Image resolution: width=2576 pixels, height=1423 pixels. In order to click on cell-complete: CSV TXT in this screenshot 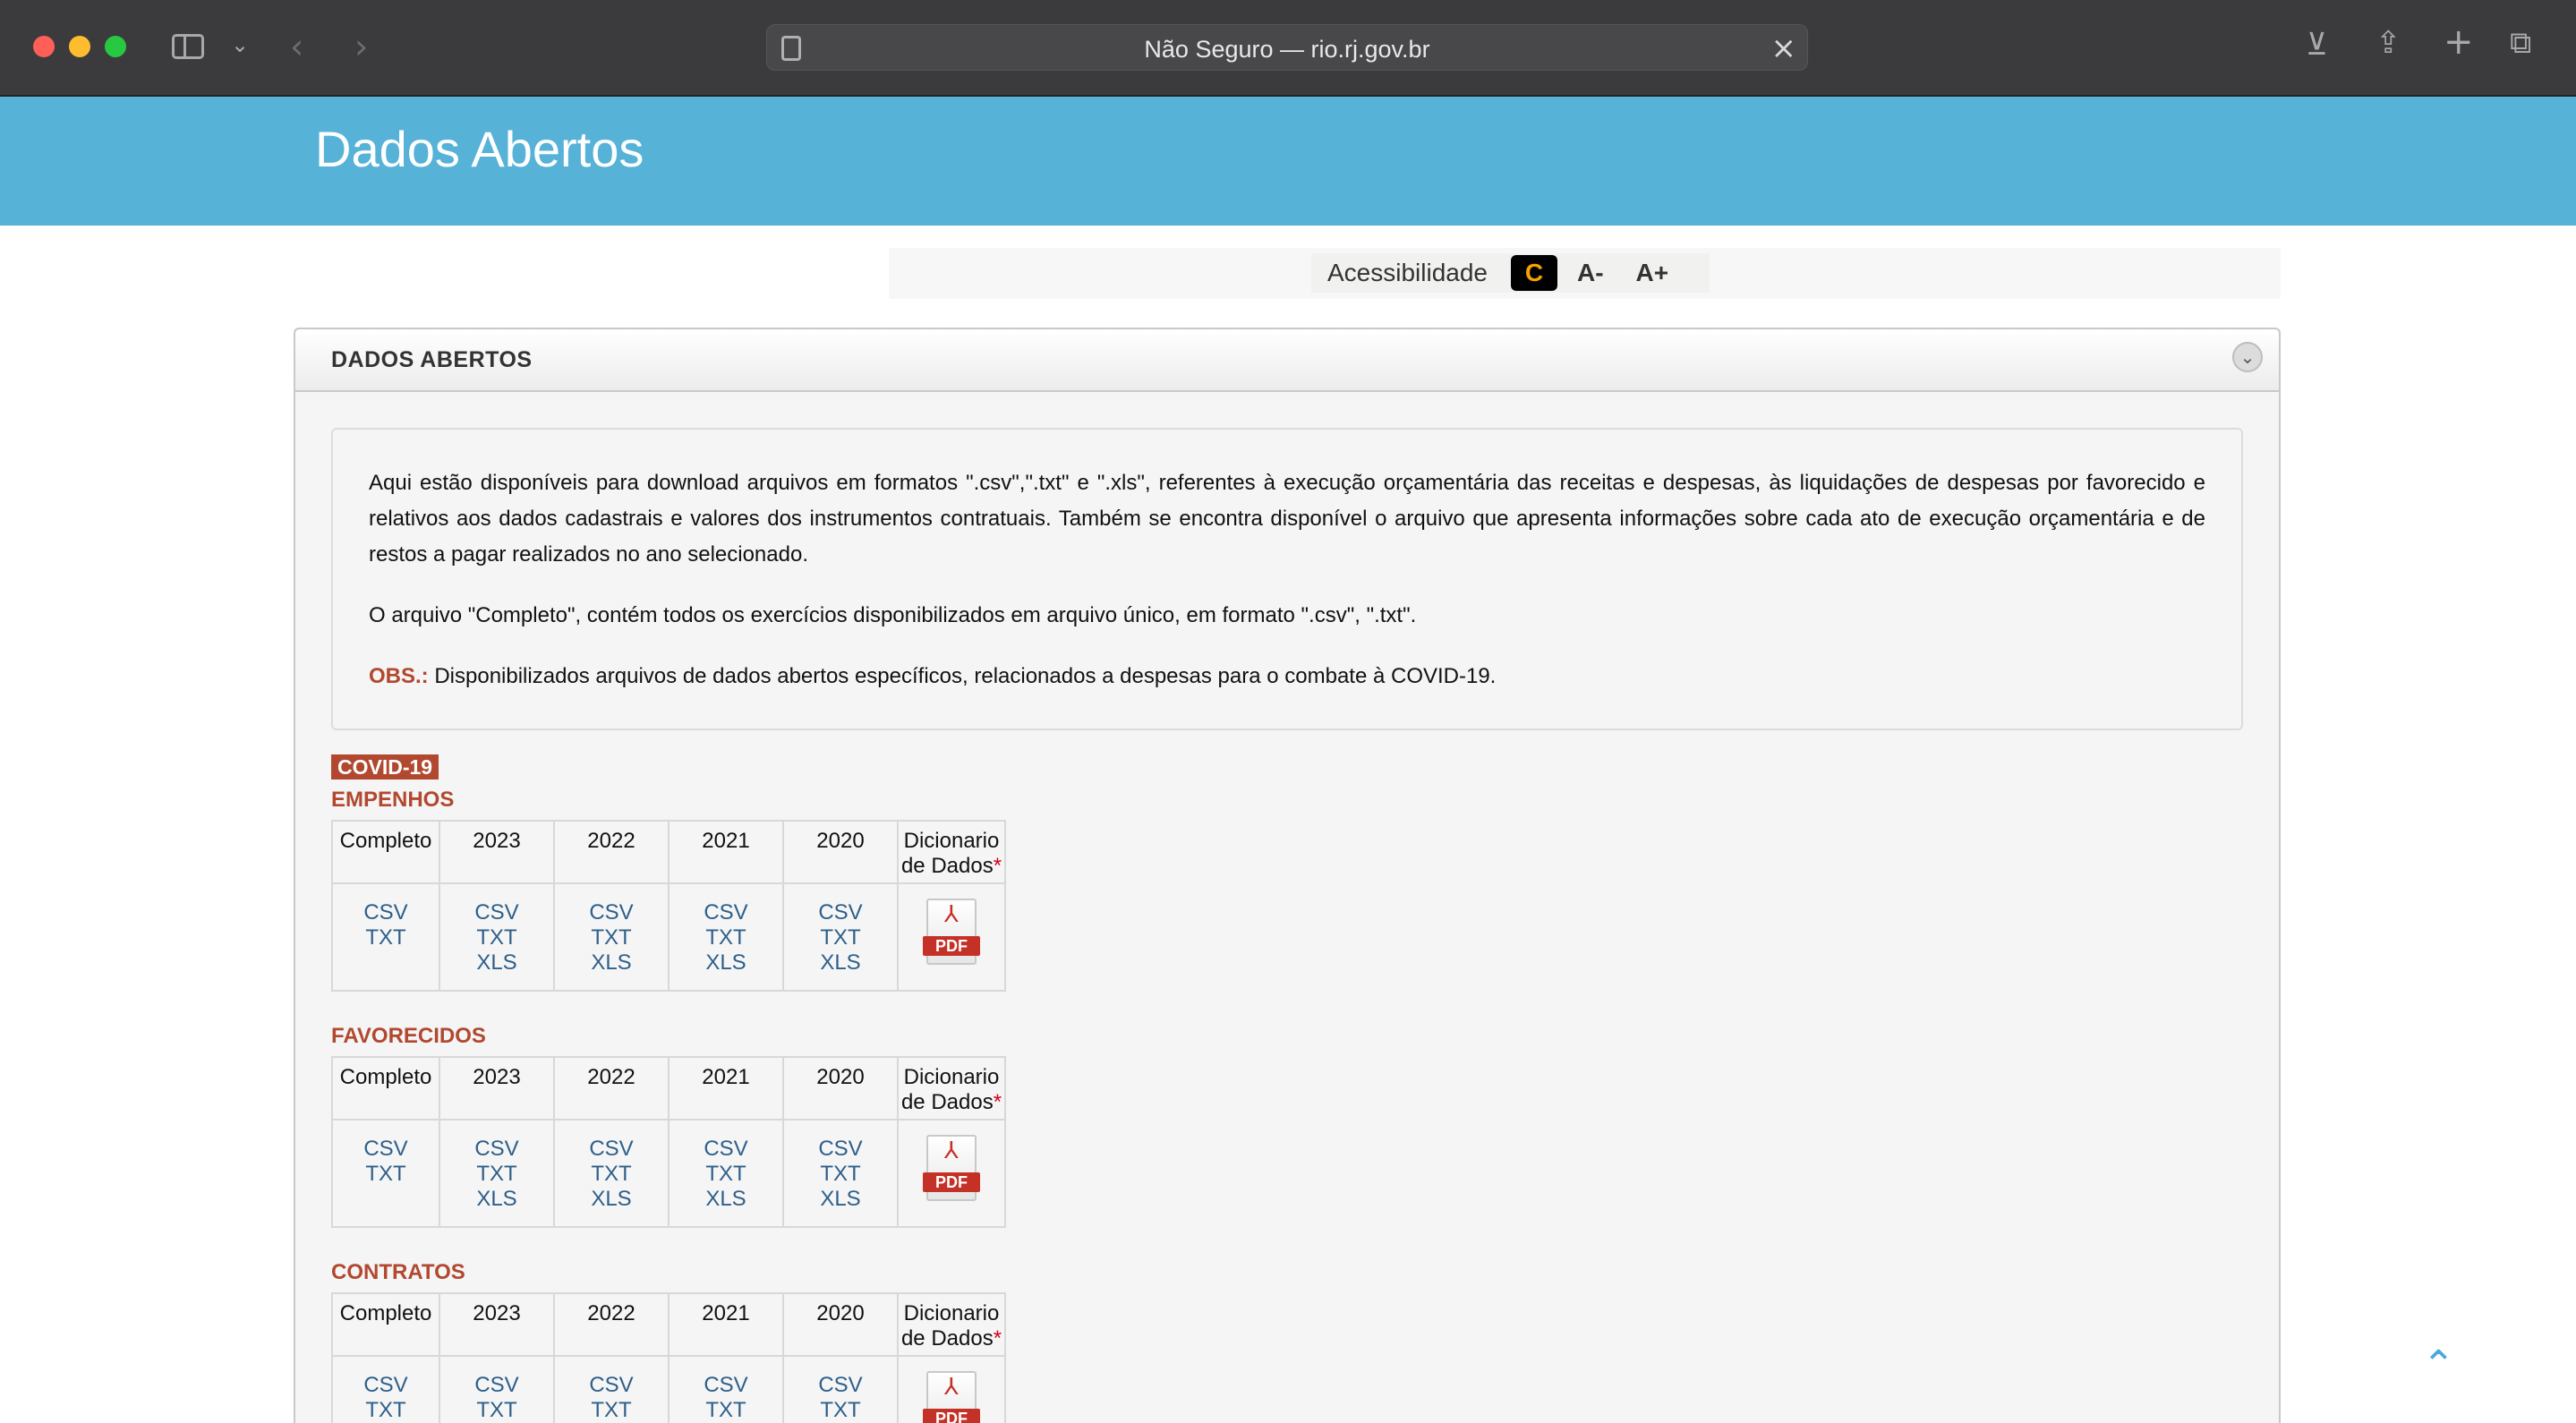, I will do `click(385, 1389)`.